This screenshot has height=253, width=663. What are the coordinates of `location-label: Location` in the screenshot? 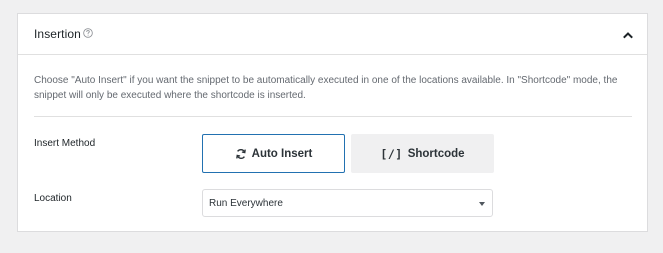 It's located at (53, 198).